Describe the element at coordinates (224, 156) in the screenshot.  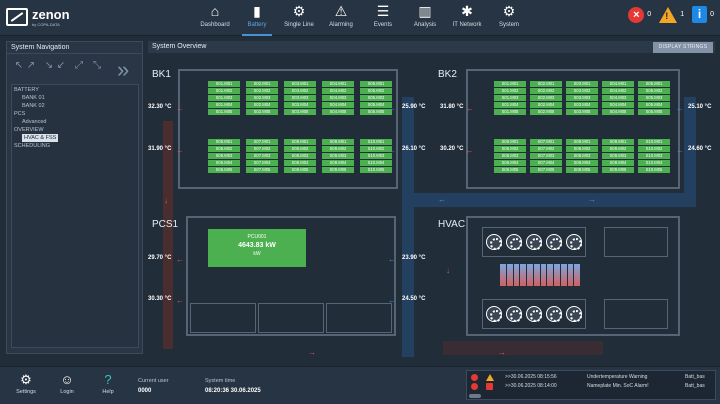
I see `battery-module: S06.M03` at that location.